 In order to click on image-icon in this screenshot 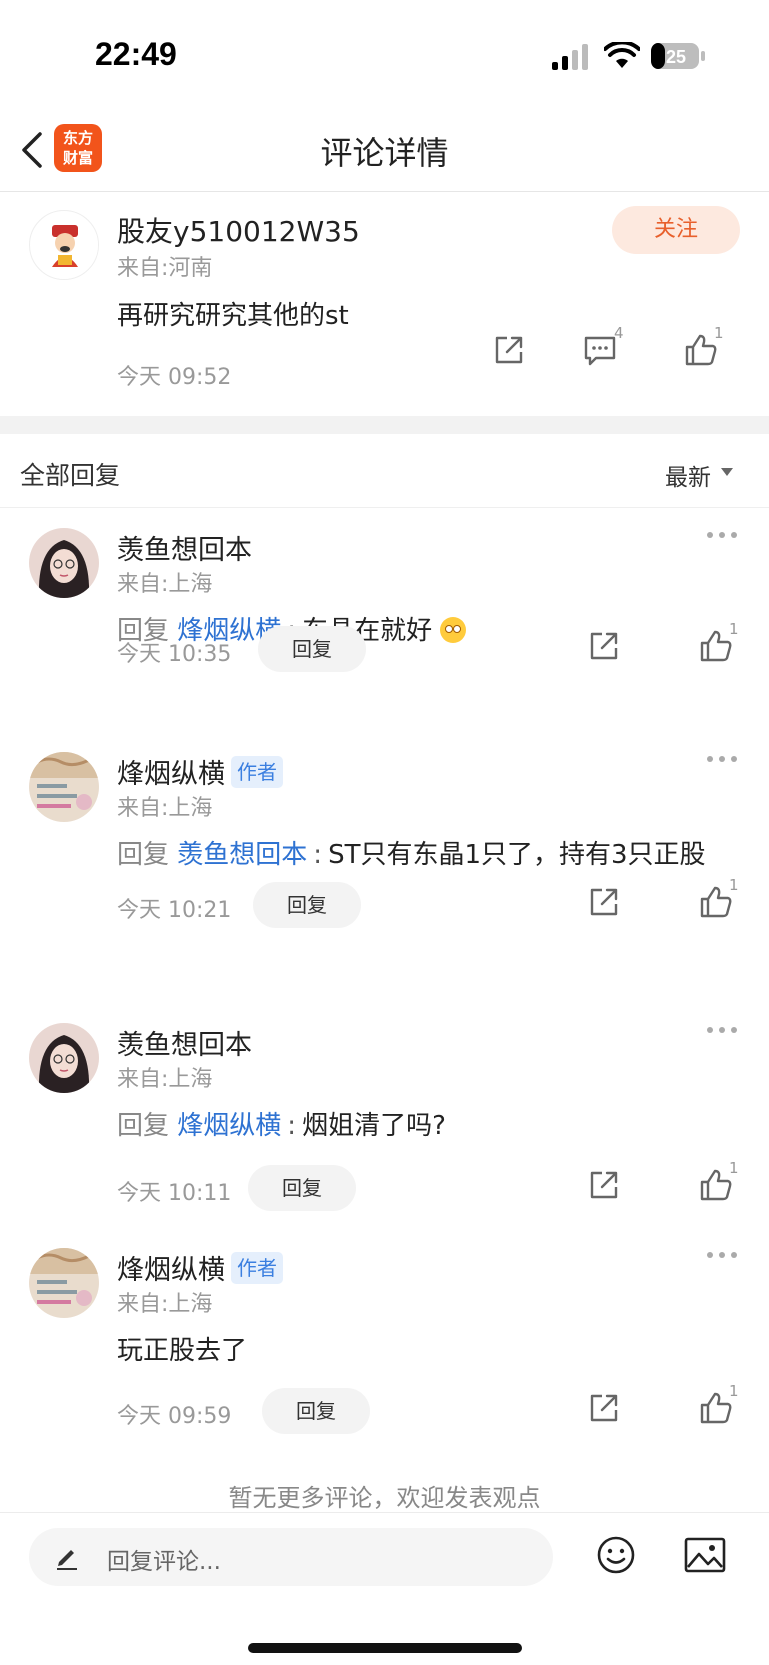, I will do `click(705, 1555)`.